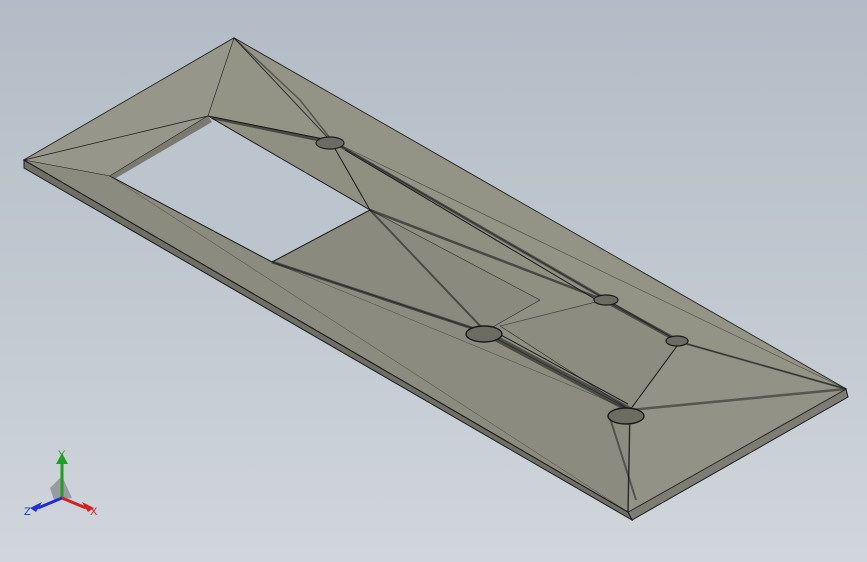 This screenshot has height=562, width=867. What do you see at coordinates (94, 512) in the screenshot?
I see `x-axis-label: X` at bounding box center [94, 512].